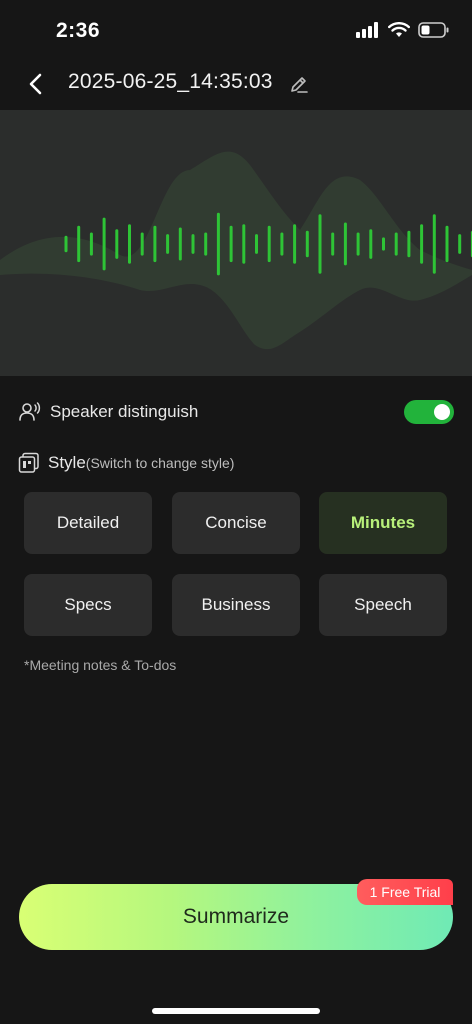 The width and height of the screenshot is (472, 1024). I want to click on toggle-knob, so click(442, 412).